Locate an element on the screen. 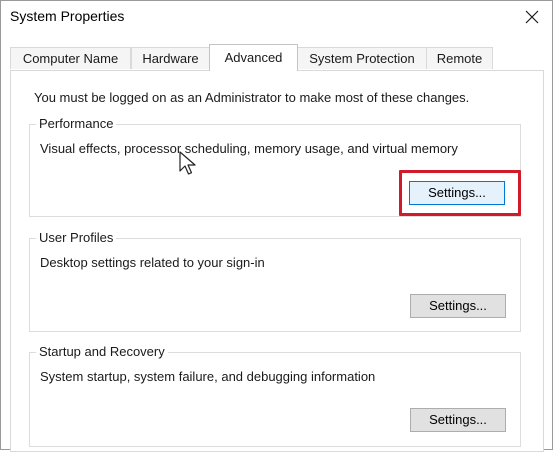 This screenshot has width=553, height=452. close-icon is located at coordinates (532, 17).